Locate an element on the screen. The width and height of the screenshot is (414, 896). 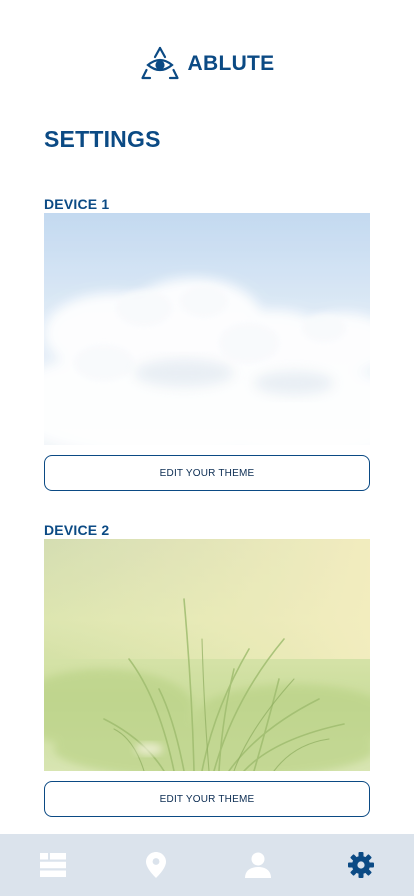
device-1-label: DEVICE 1 is located at coordinates (77, 204).